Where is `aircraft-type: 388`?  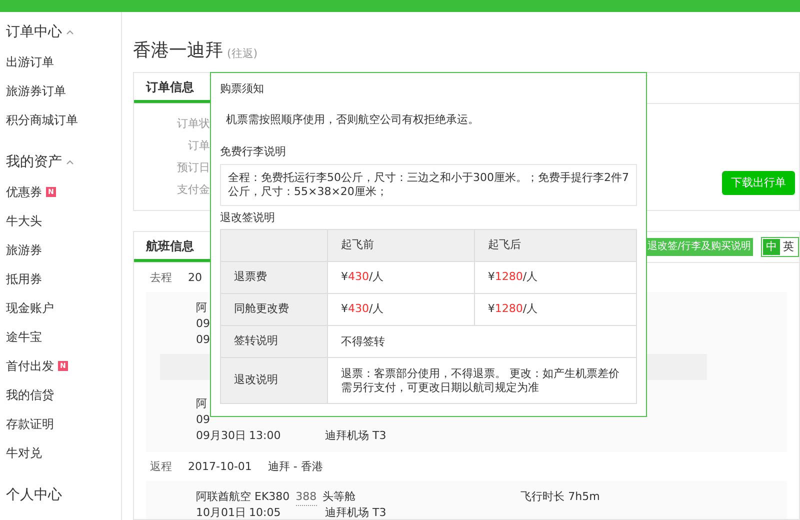 aircraft-type: 388 is located at coordinates (306, 497).